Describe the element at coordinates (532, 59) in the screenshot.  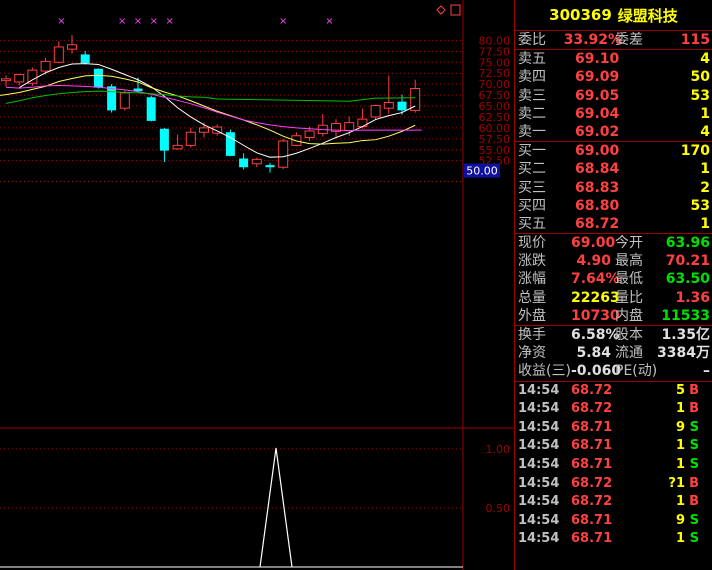
I see `ask-label: 卖五` at that location.